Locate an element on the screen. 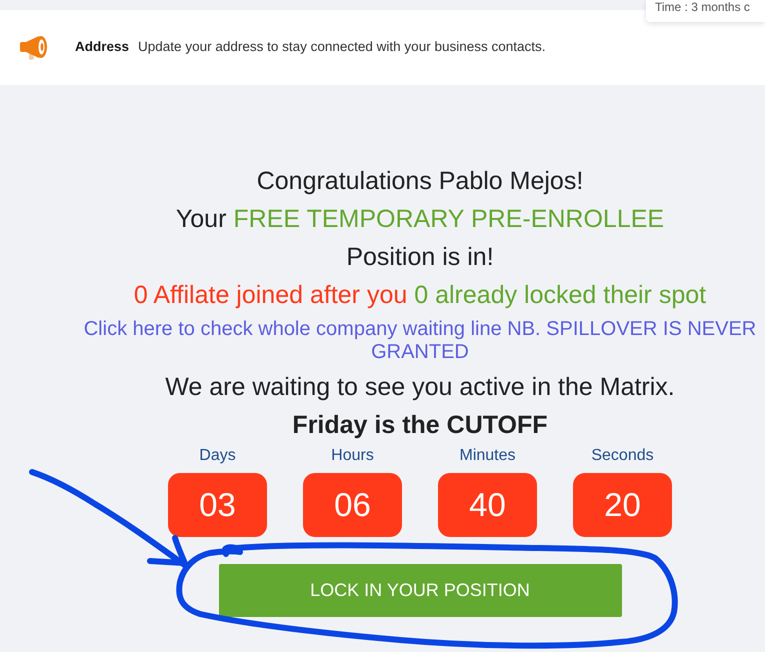  countdown-value: 40 is located at coordinates (487, 505).